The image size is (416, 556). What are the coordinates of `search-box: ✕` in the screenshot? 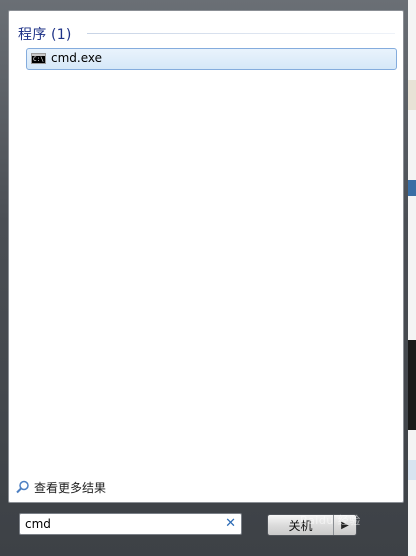 It's located at (130, 524).